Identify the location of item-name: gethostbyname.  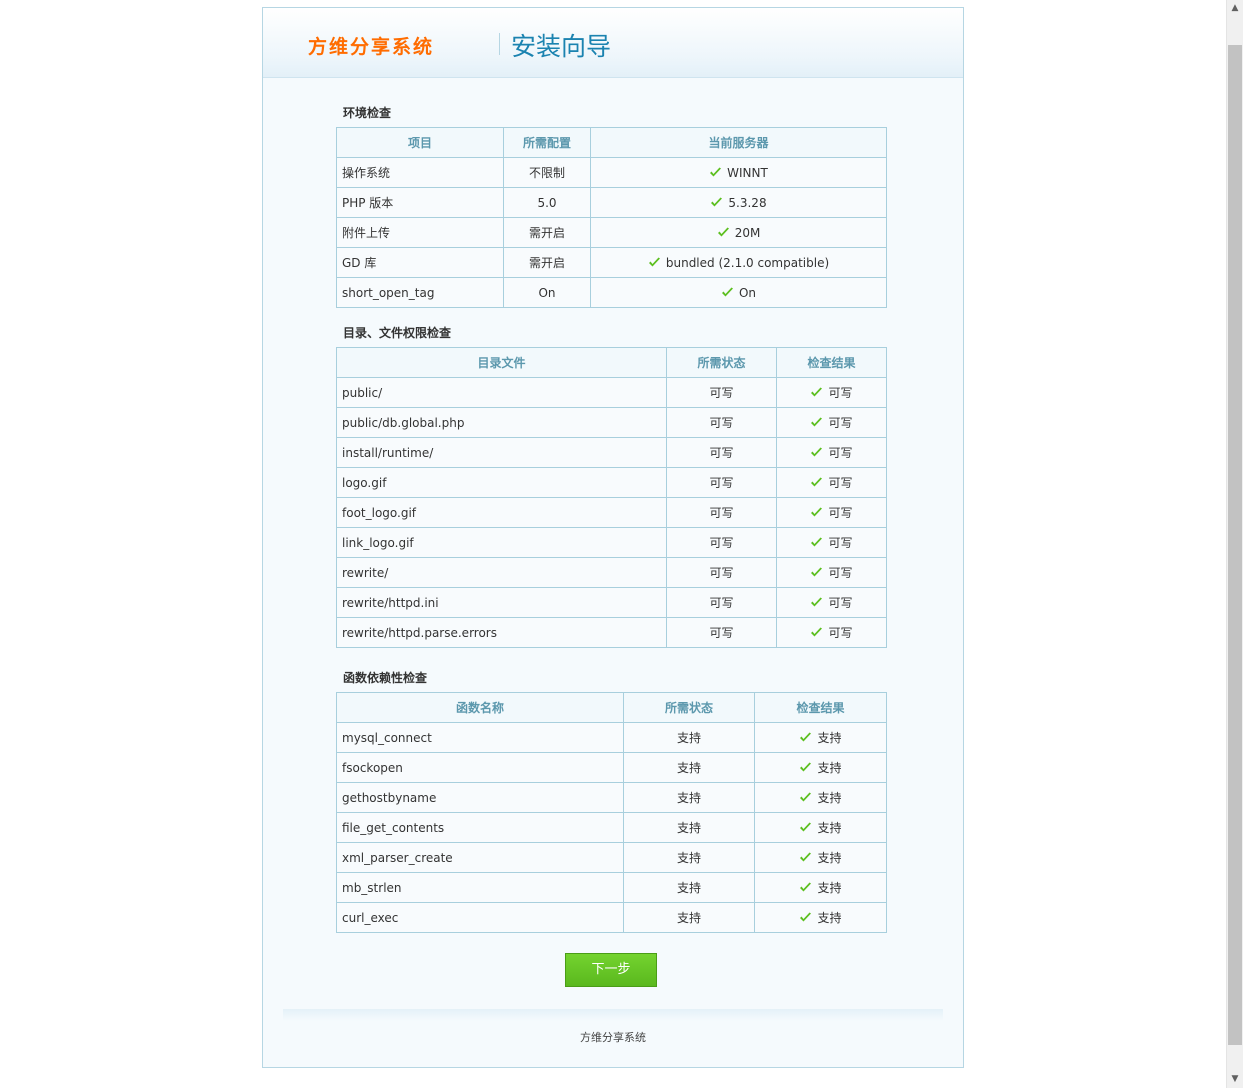
(480, 797).